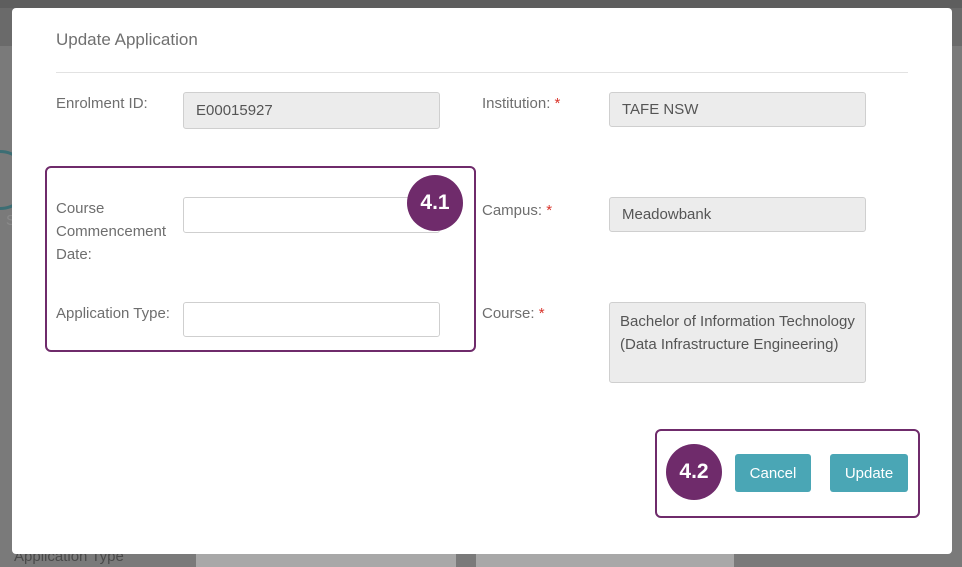  I want to click on institution-label: Institution: *, so click(521, 103).